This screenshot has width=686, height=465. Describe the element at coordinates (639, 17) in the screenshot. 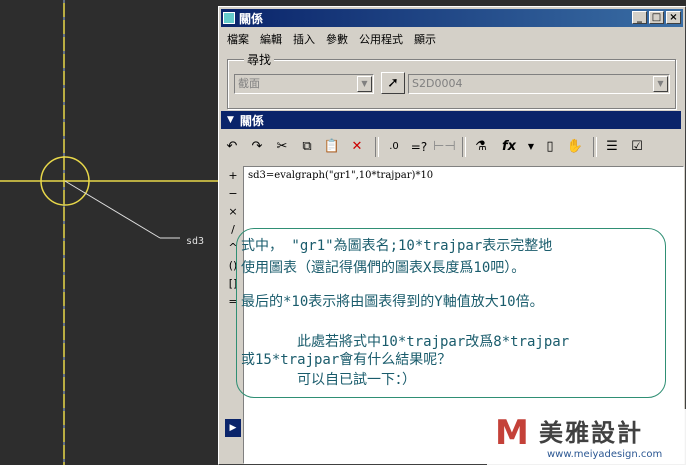

I see `minimize-button: _` at that location.